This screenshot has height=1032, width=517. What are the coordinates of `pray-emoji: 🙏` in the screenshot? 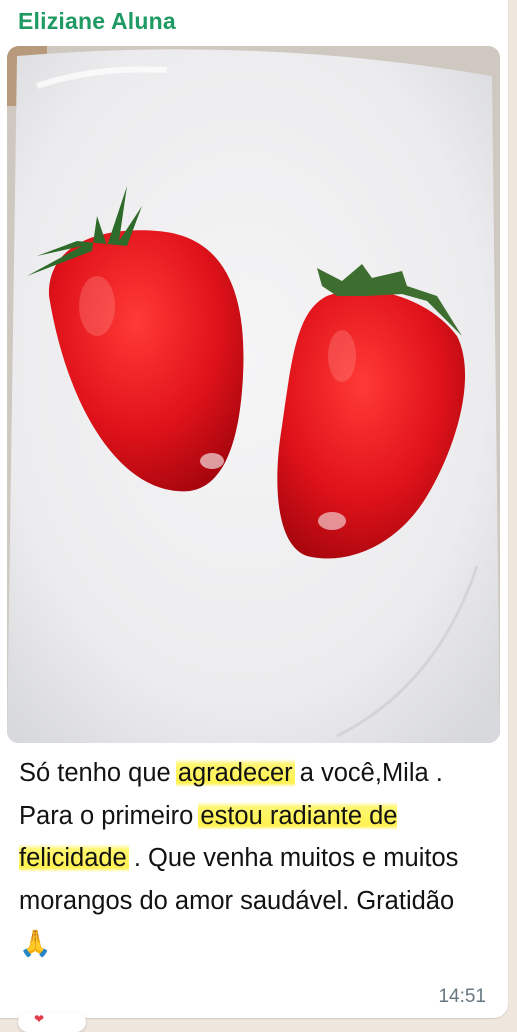 It's located at (35, 943).